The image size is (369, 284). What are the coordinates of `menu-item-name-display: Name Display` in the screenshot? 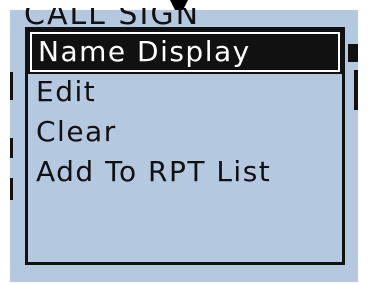 It's located at (185, 52).